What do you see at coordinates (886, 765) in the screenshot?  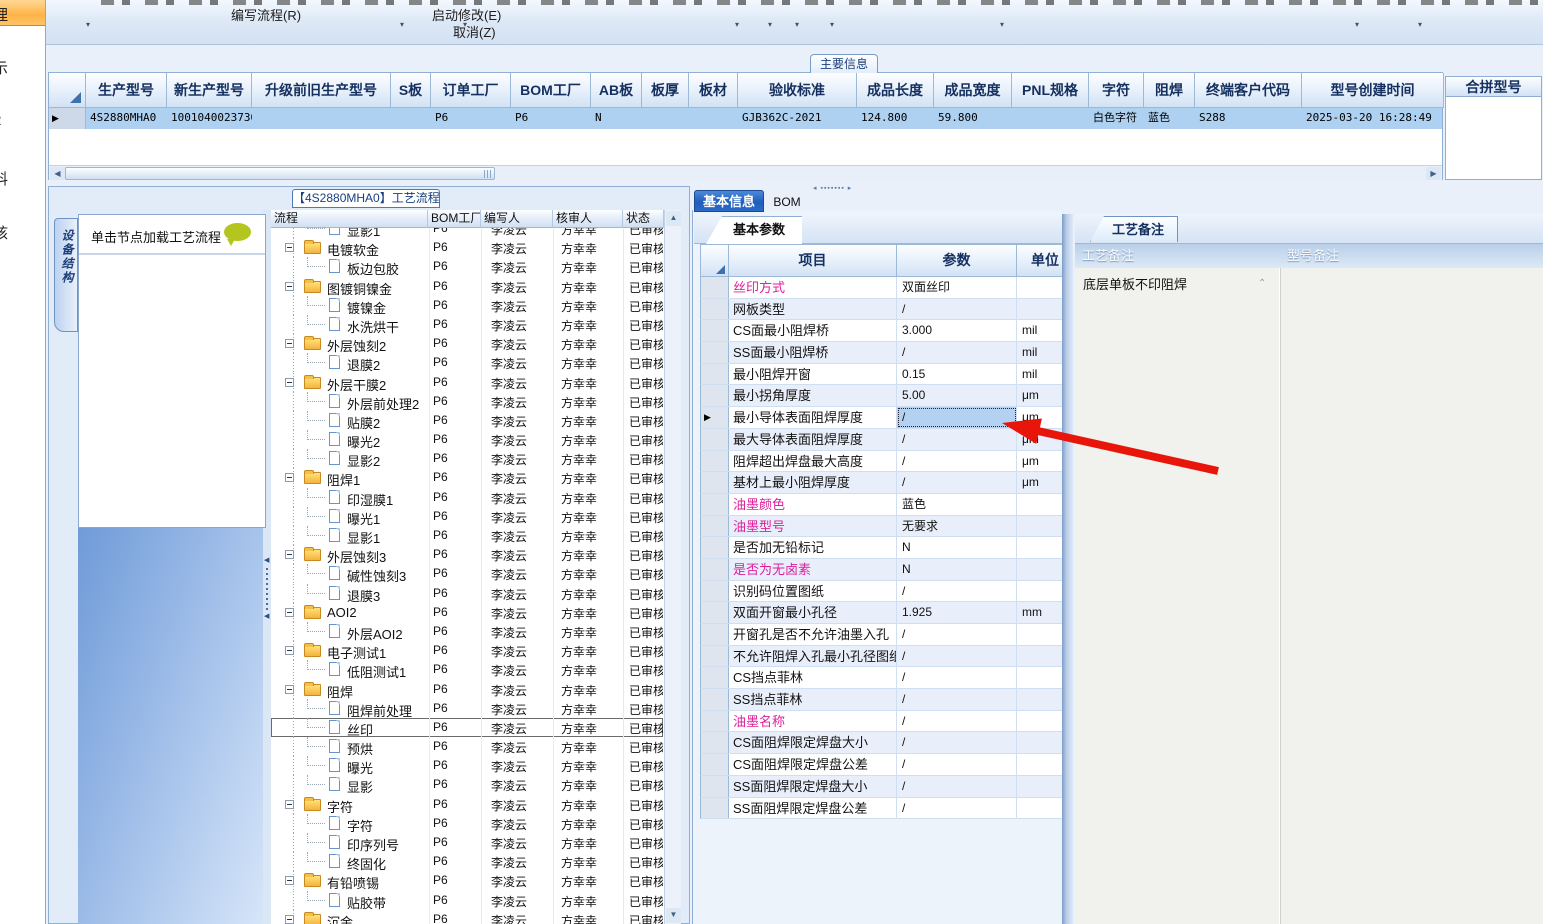 I see `param-row-CS面阻焊限定焊盘公差: CS面阻焊限定焊盘公差 /` at bounding box center [886, 765].